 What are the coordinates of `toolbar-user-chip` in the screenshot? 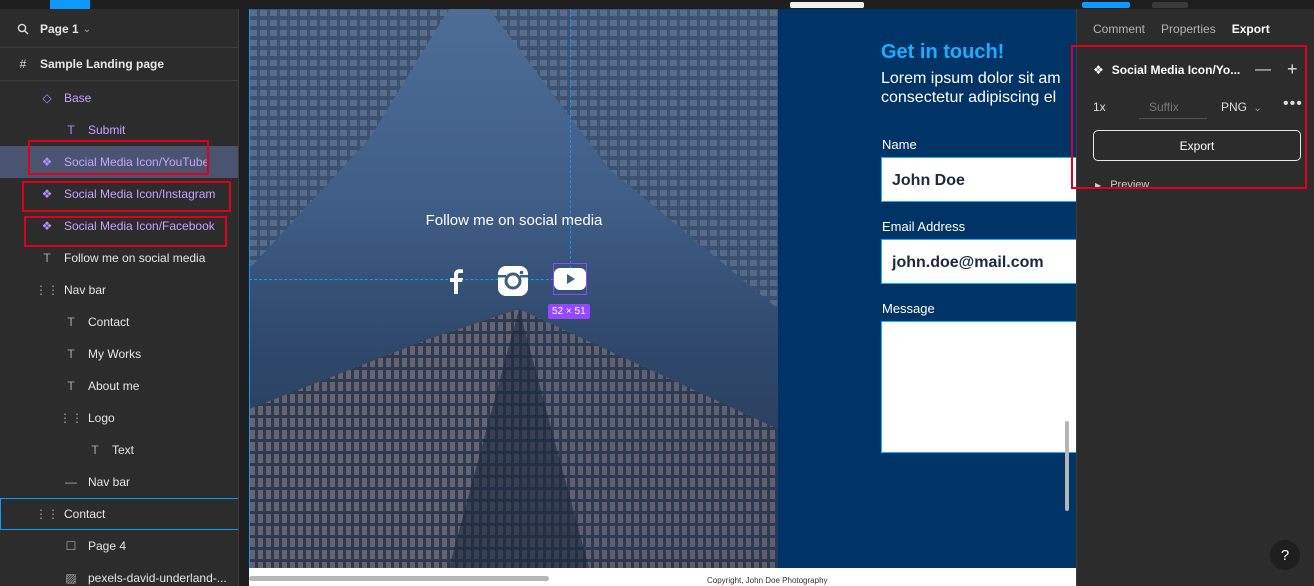 It's located at (827, 5).